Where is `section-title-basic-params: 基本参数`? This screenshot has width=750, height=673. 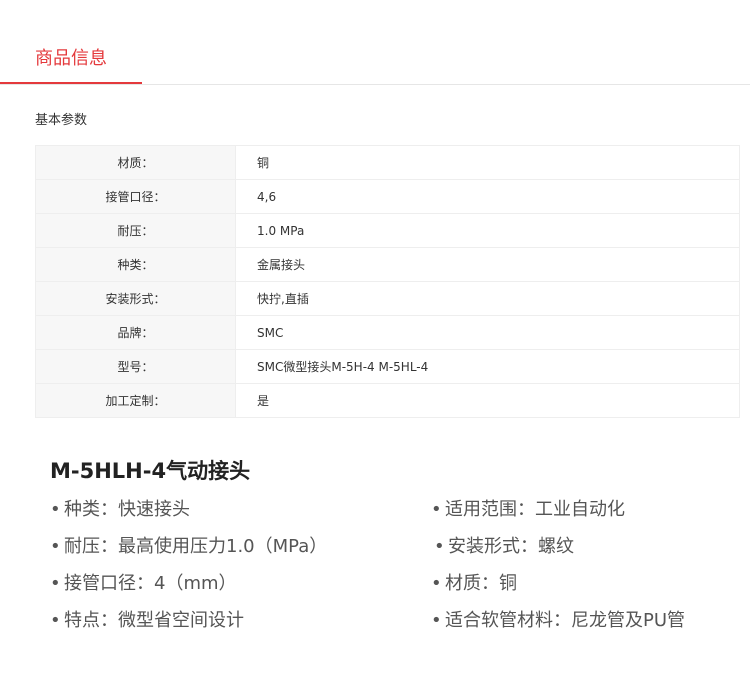
section-title-basic-params: 基本参数 is located at coordinates (61, 120).